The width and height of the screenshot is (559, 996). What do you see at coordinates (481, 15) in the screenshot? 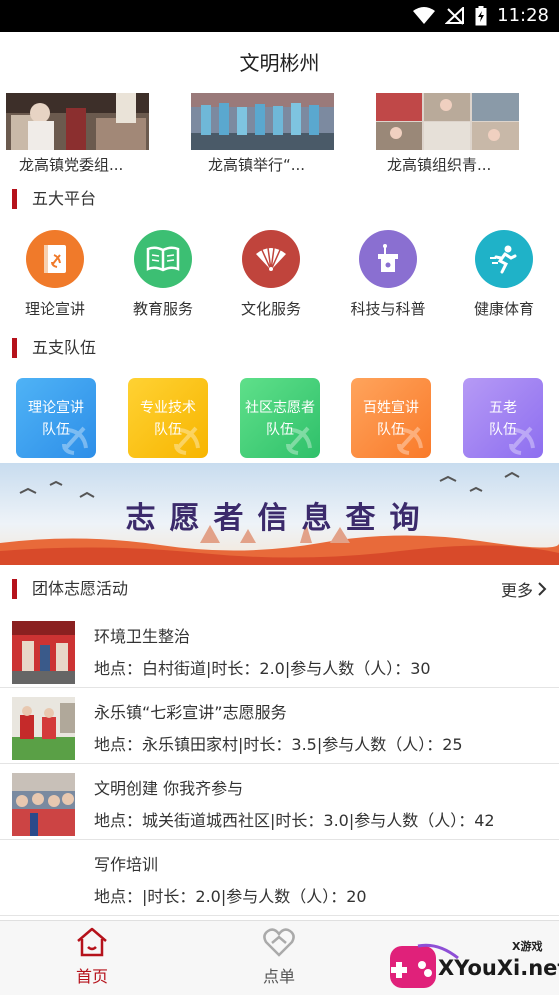
I see `battery-icon` at bounding box center [481, 15].